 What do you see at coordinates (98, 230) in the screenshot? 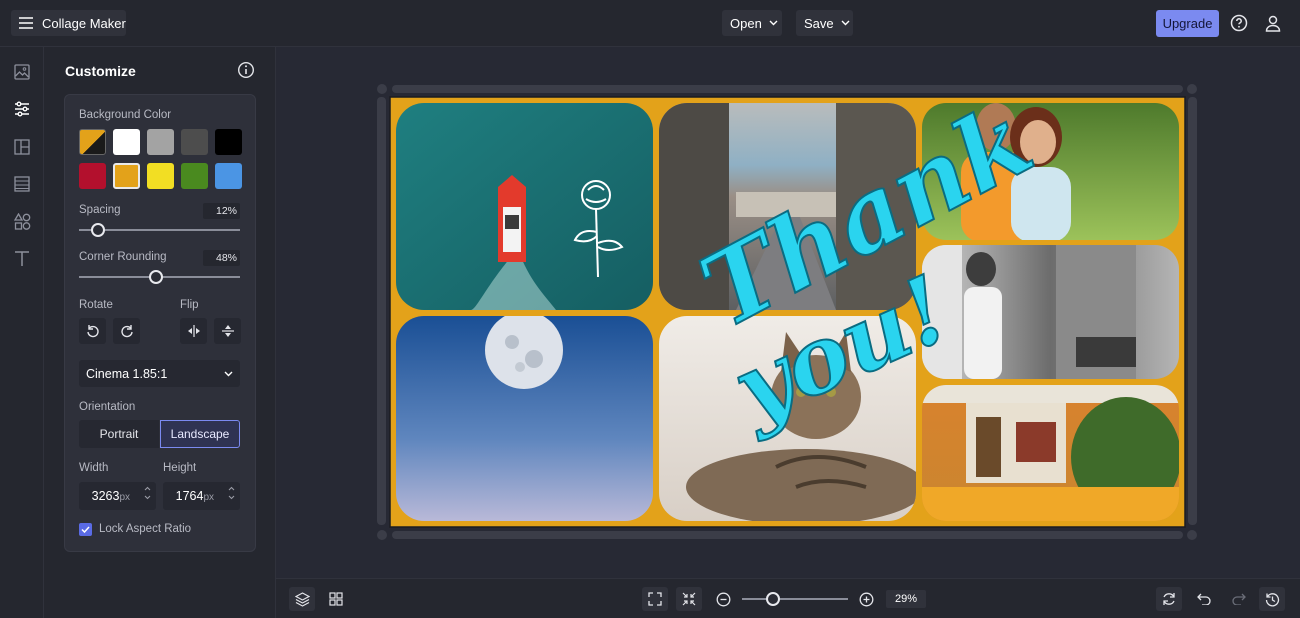
I see `spacing-slider-handle` at bounding box center [98, 230].